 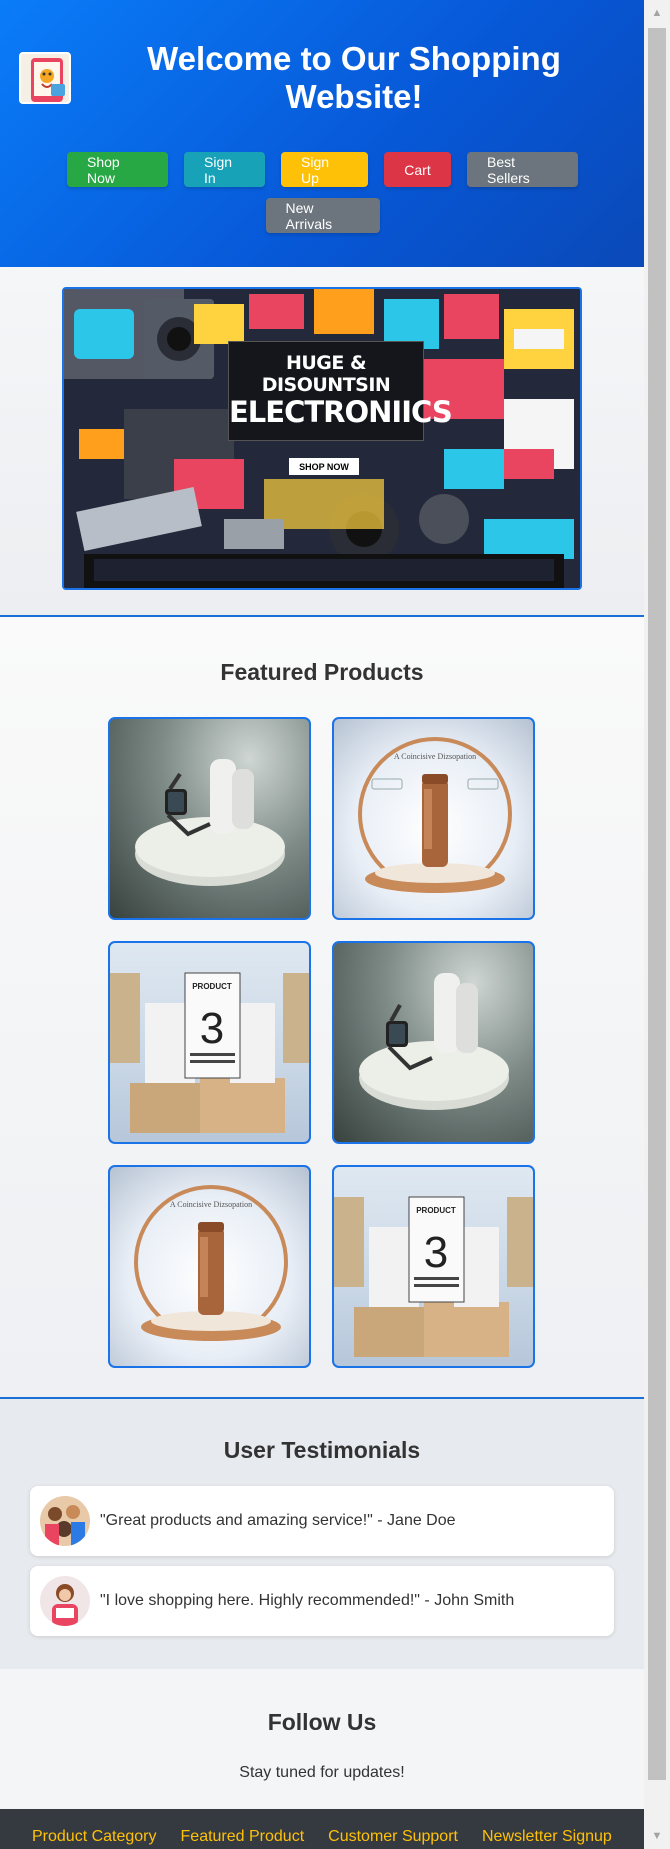 What do you see at coordinates (547, 1837) in the screenshot?
I see `footer-link-newsletter-signup: Newsletter Signup` at bounding box center [547, 1837].